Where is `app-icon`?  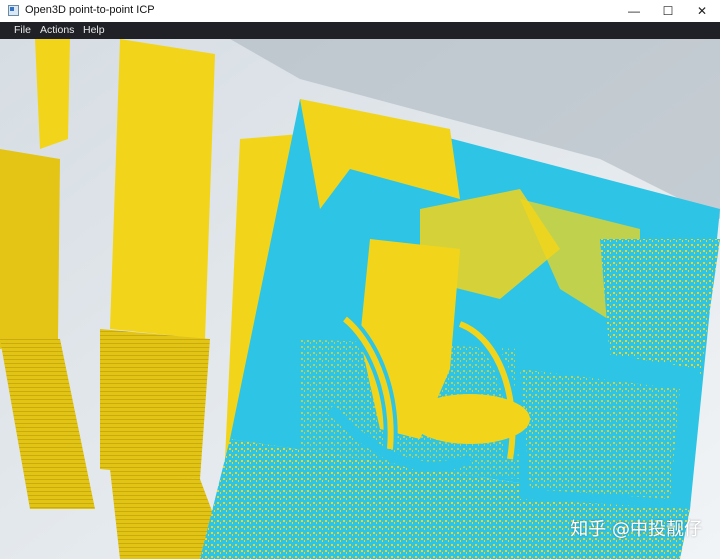 app-icon is located at coordinates (13, 10).